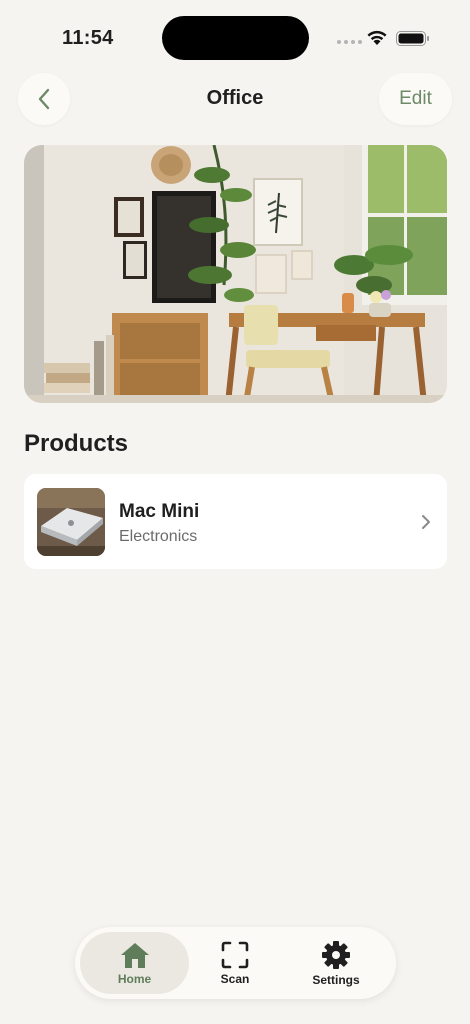  Describe the element at coordinates (71, 522) in the screenshot. I see `product-thumbnail` at that location.